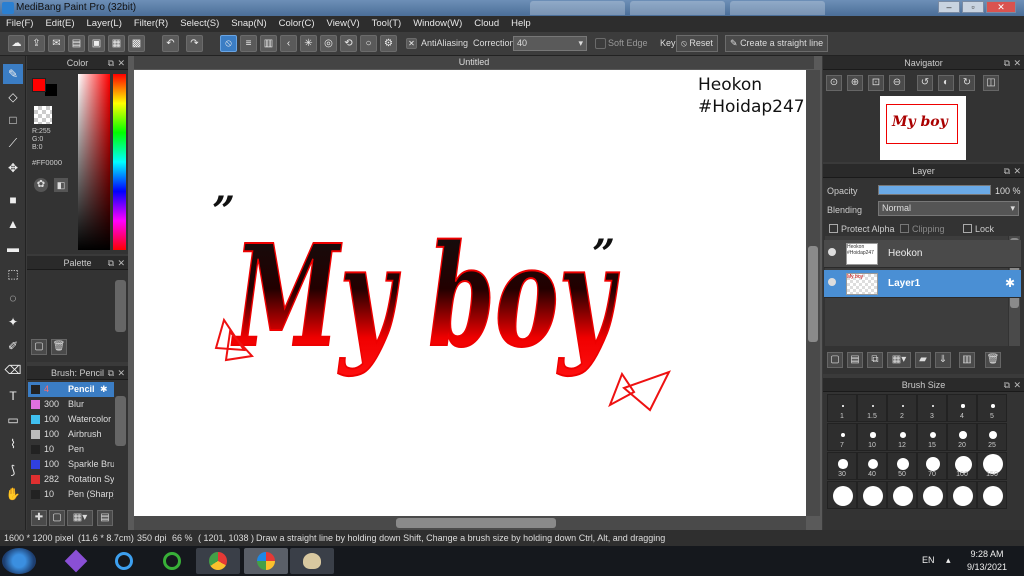  I want to click on brush-size-cell: 2, so click(902, 408).